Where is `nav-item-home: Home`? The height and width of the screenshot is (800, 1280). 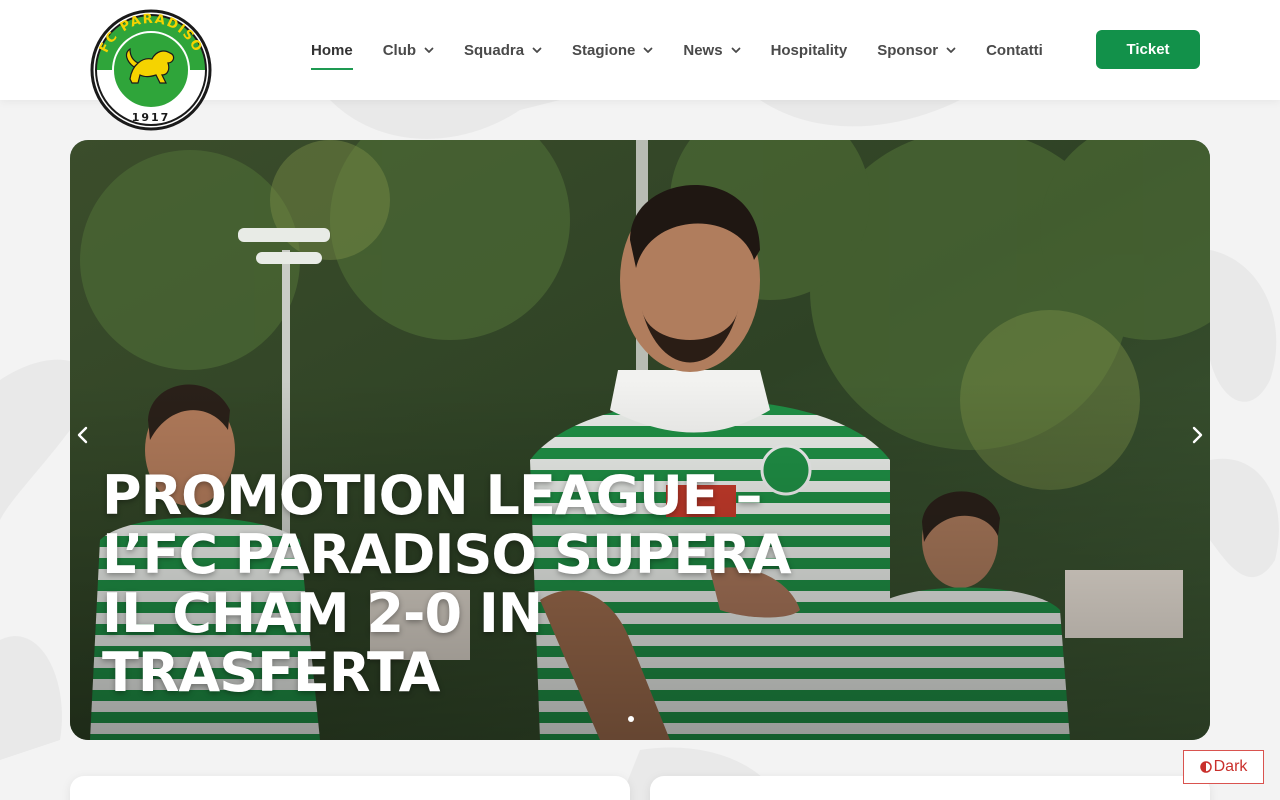 nav-item-home: Home is located at coordinates (332, 50).